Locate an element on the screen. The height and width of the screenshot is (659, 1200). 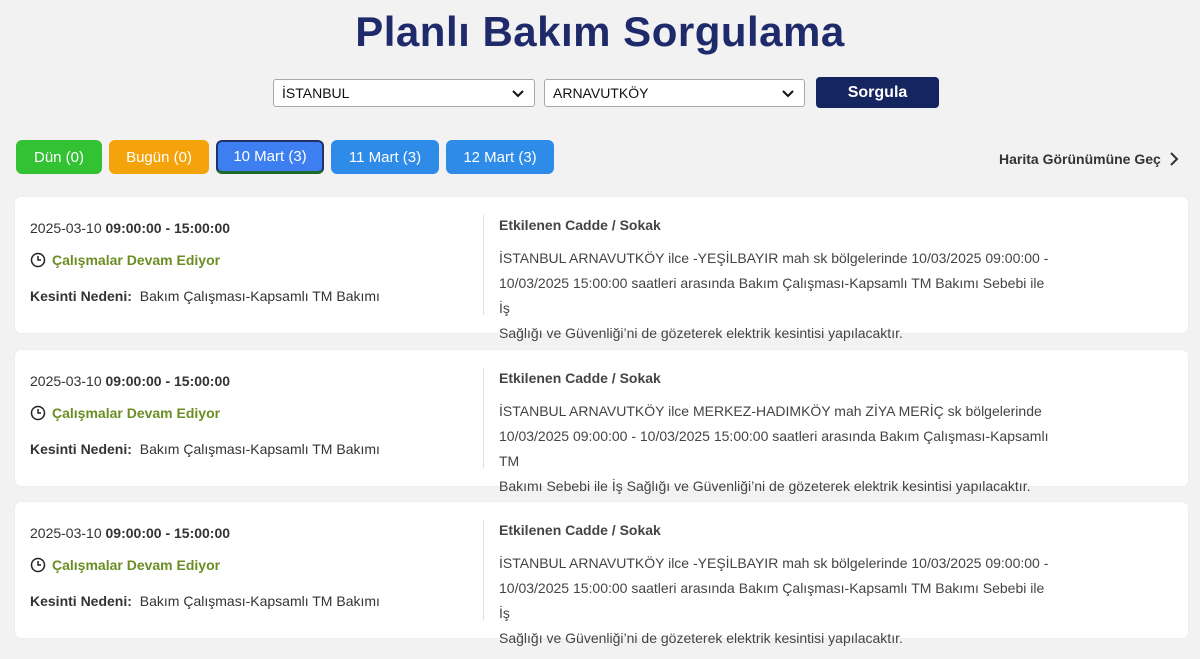
district-select: ARNAVUTKÖY is located at coordinates (674, 92).